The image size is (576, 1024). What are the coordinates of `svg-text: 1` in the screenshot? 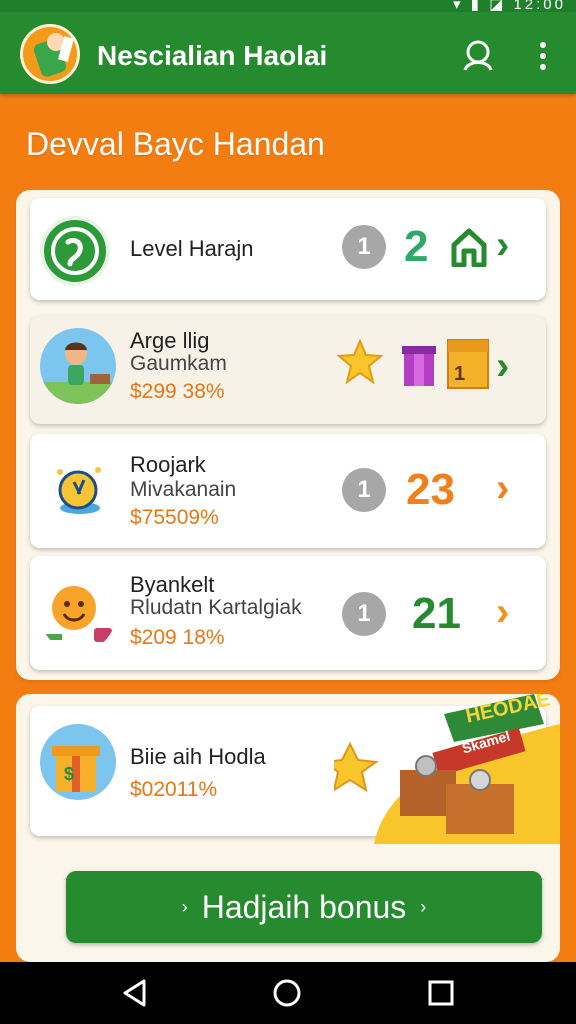 It's located at (459, 374).